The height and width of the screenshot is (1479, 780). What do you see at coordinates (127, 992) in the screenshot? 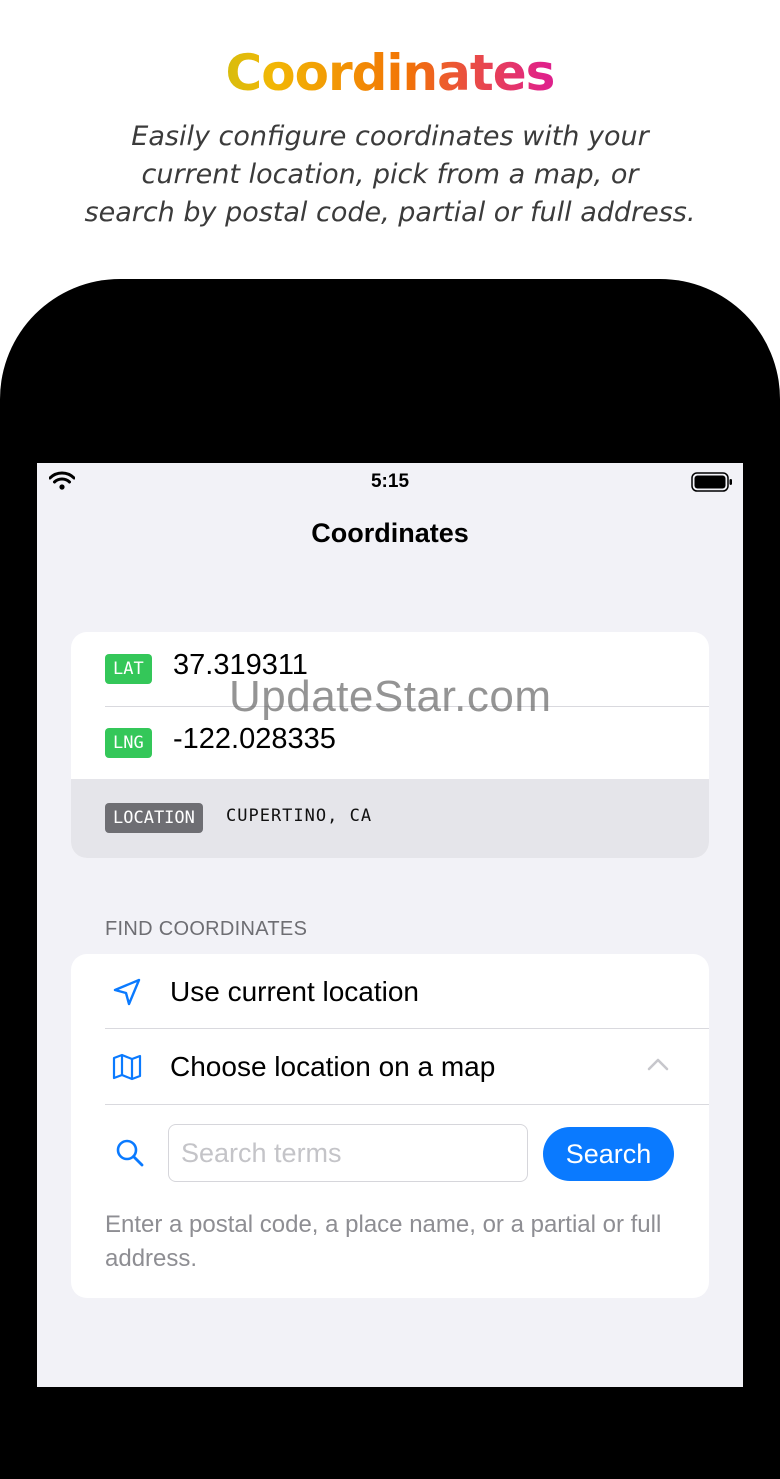
I see `location-arrow-icon` at bounding box center [127, 992].